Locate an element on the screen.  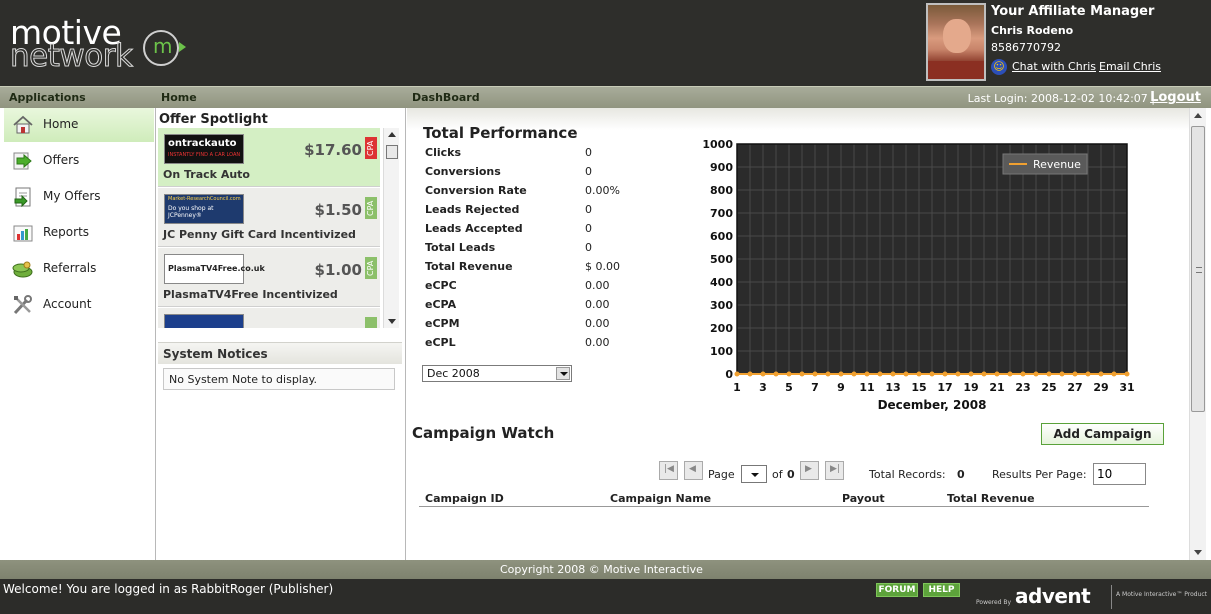
manager-name: Chris Rodeno is located at coordinates (1032, 30).